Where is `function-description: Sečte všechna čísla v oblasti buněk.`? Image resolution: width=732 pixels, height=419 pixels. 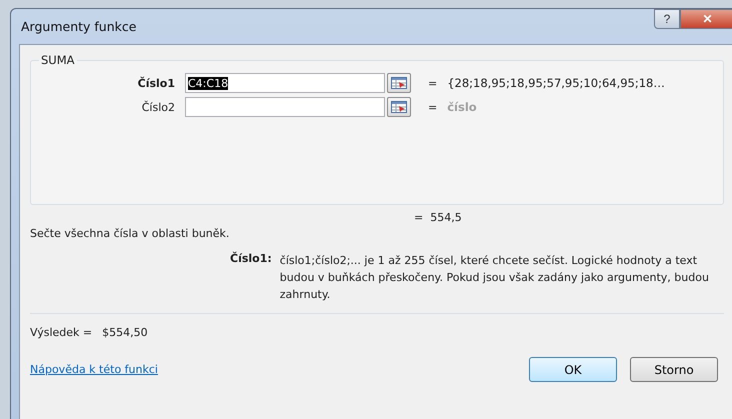 function-description: Sečte všechna čísla v oblasti buněk. is located at coordinates (130, 233).